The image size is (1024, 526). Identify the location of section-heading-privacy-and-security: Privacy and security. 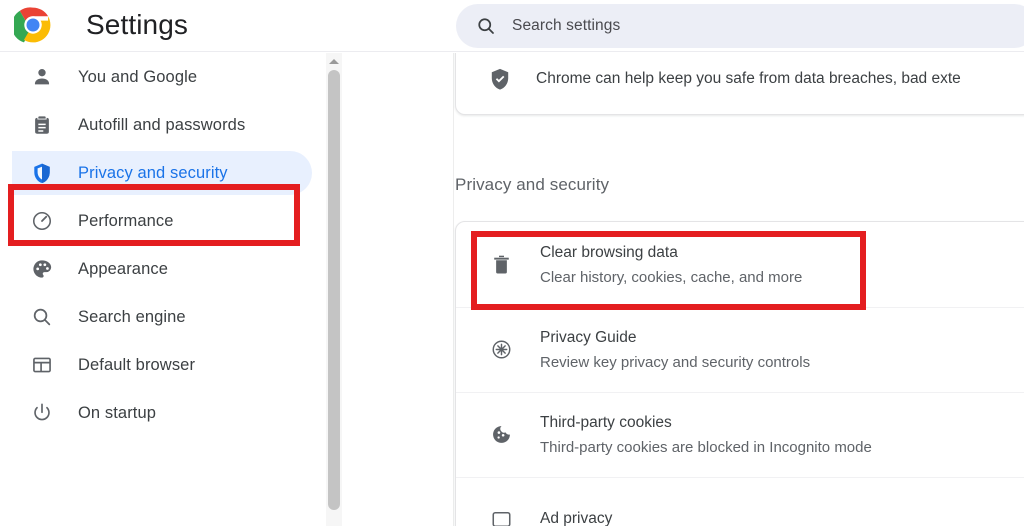
(532, 184).